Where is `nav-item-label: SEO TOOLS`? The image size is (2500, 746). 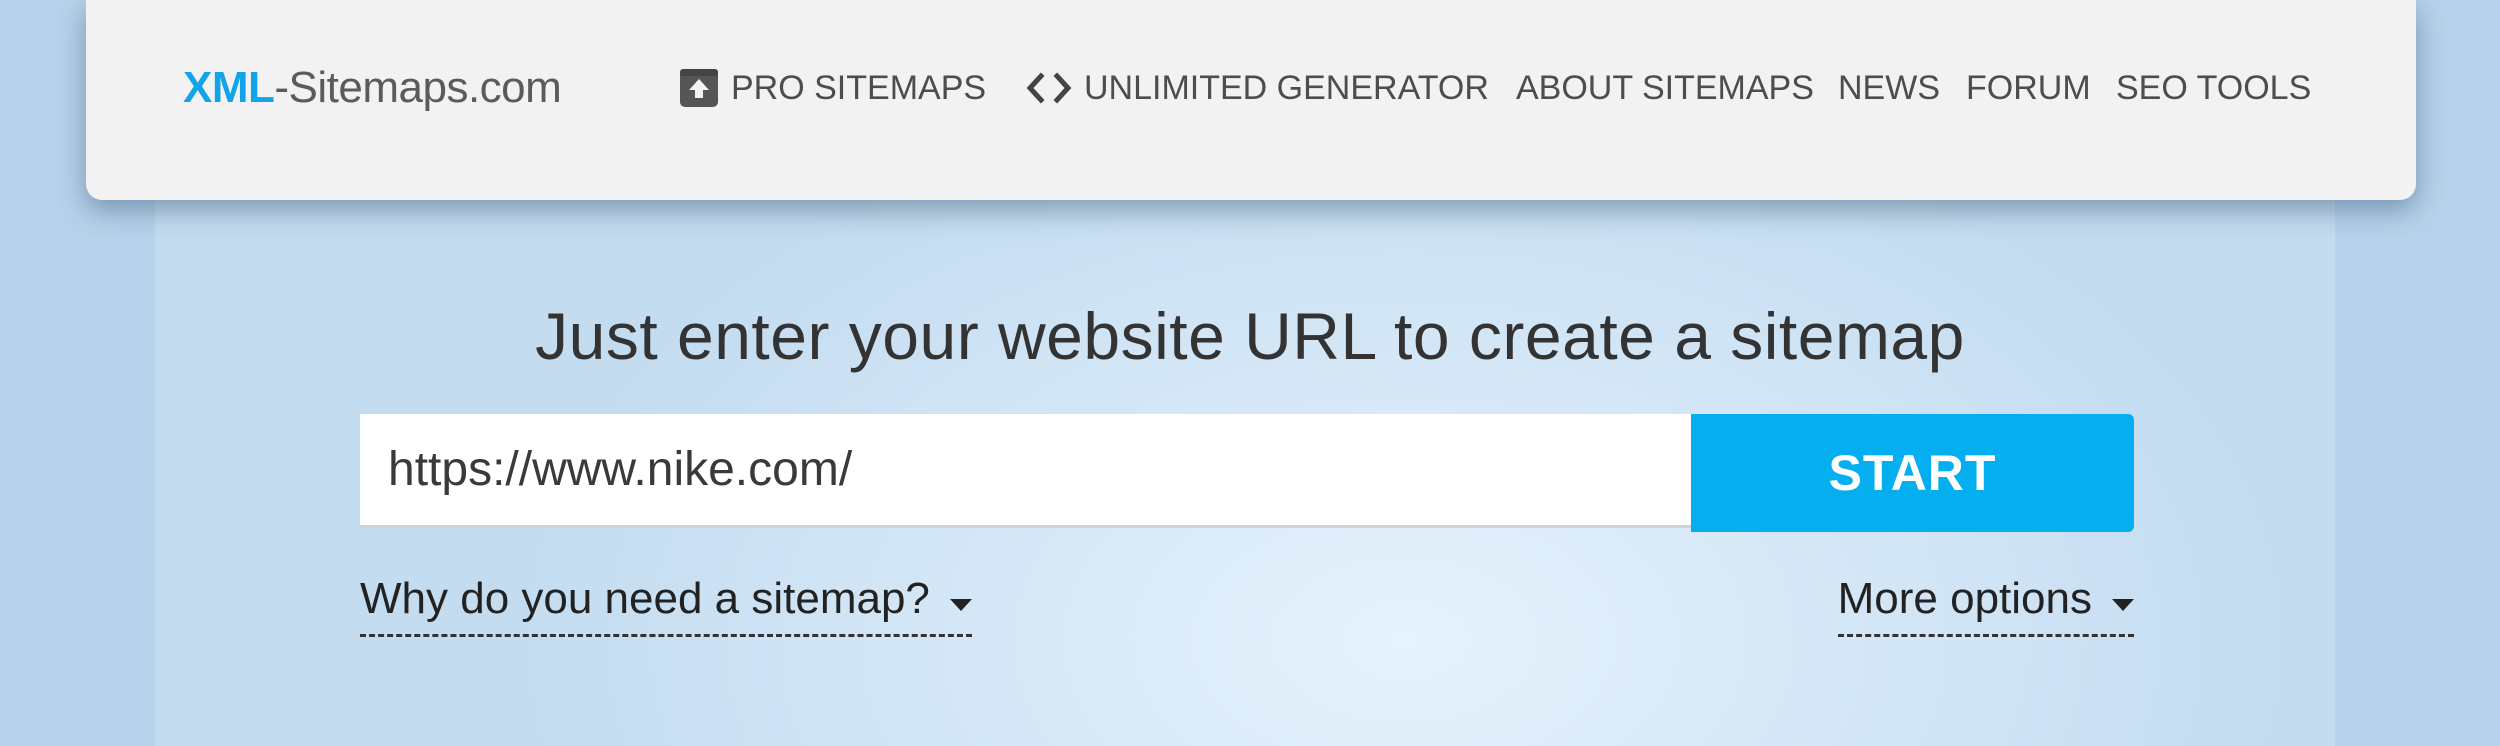 nav-item-label: SEO TOOLS is located at coordinates (2214, 87).